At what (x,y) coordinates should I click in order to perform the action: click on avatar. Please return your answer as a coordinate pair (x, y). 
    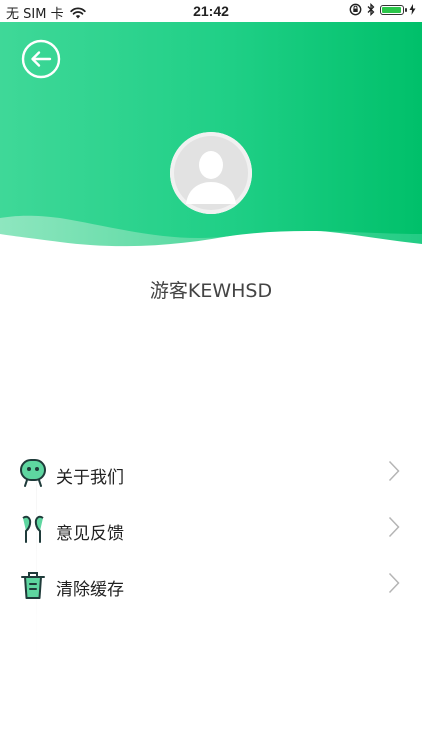
    Looking at the image, I should click on (211, 173).